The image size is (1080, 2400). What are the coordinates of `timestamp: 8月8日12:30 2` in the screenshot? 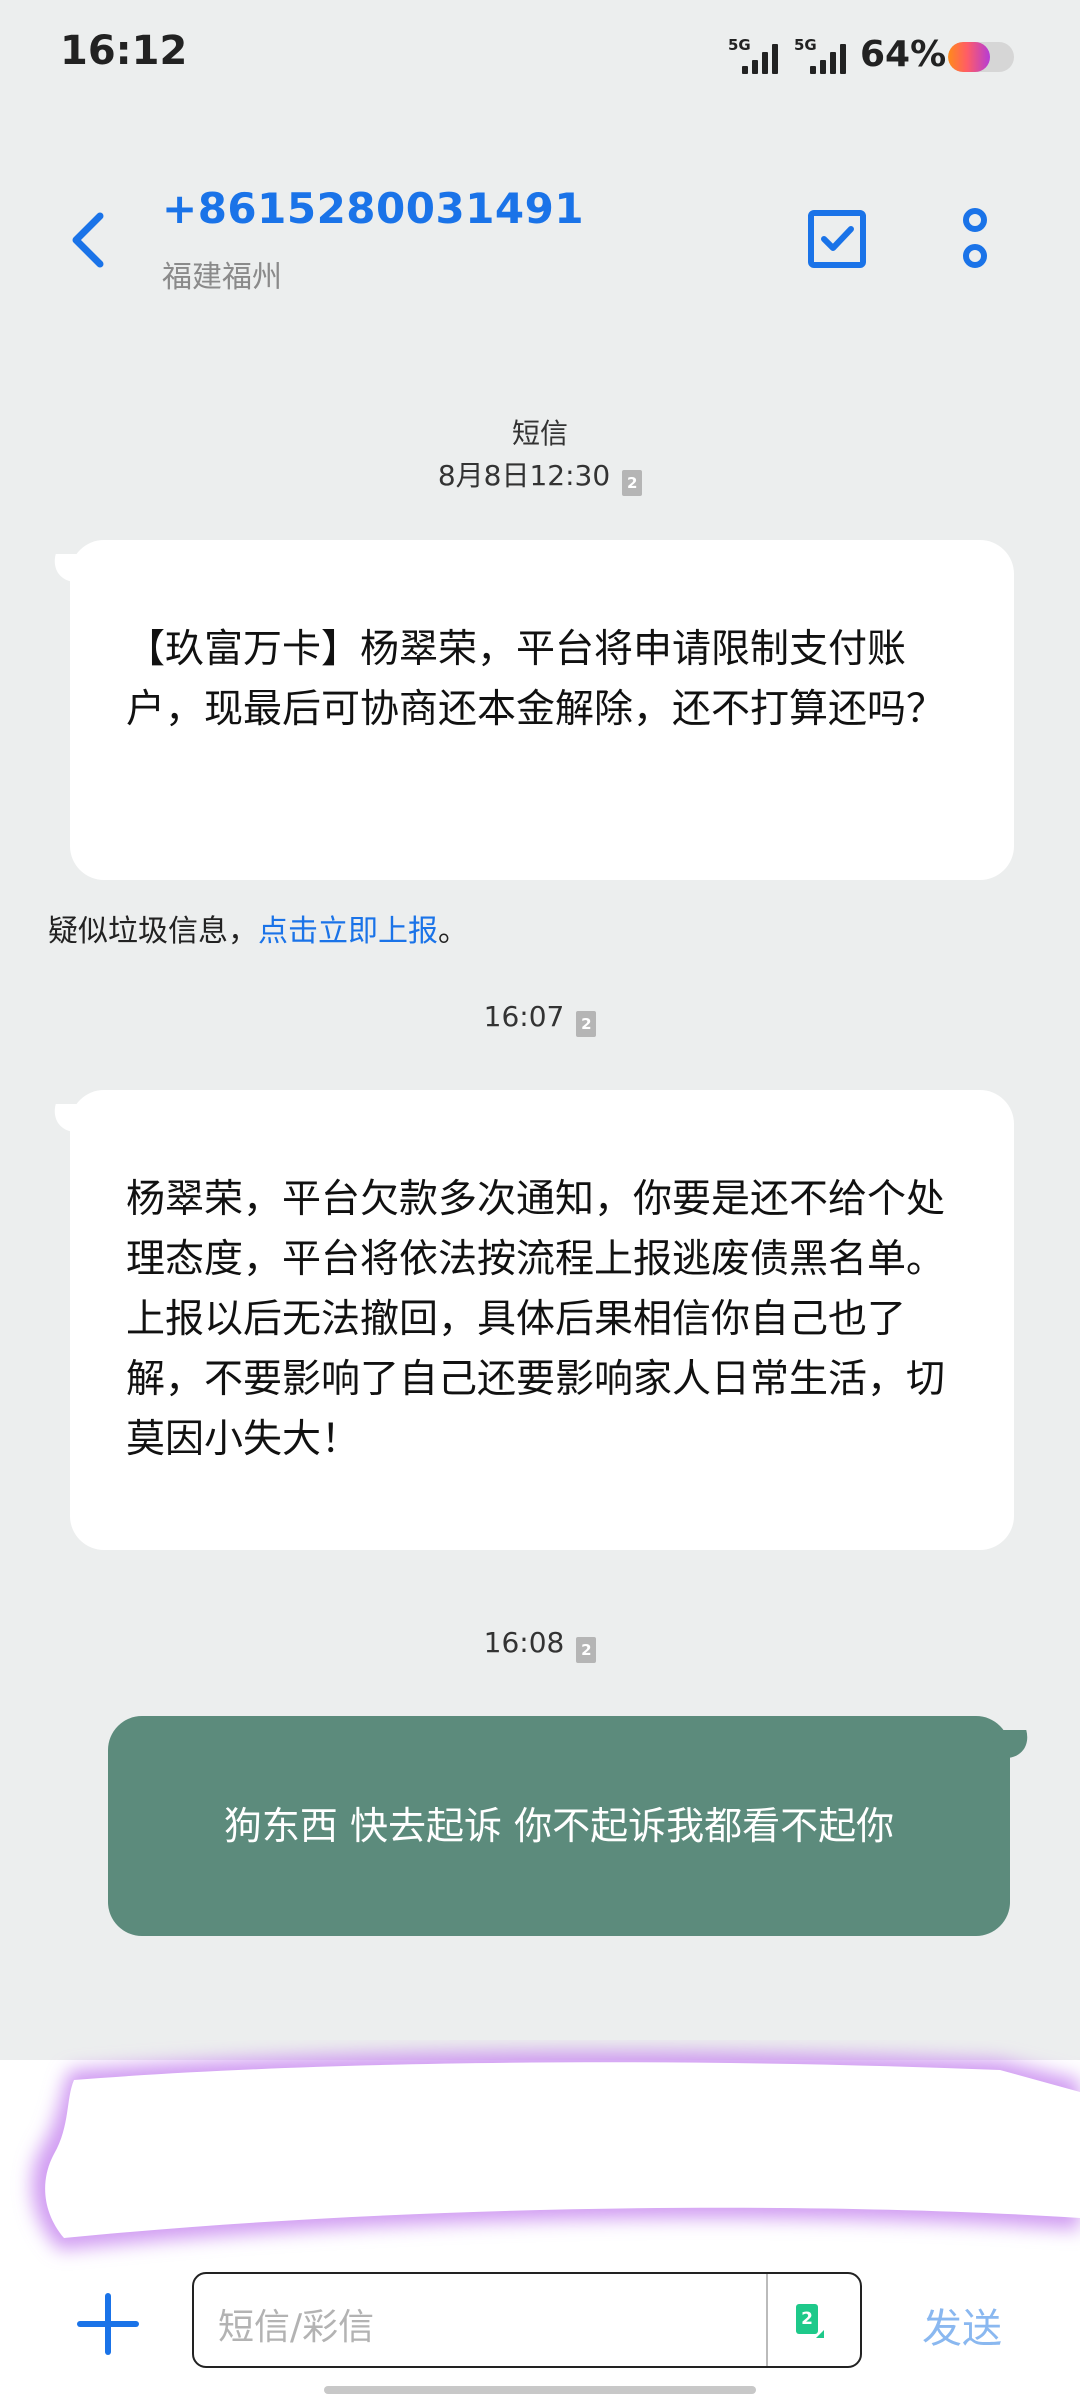 It's located at (540, 475).